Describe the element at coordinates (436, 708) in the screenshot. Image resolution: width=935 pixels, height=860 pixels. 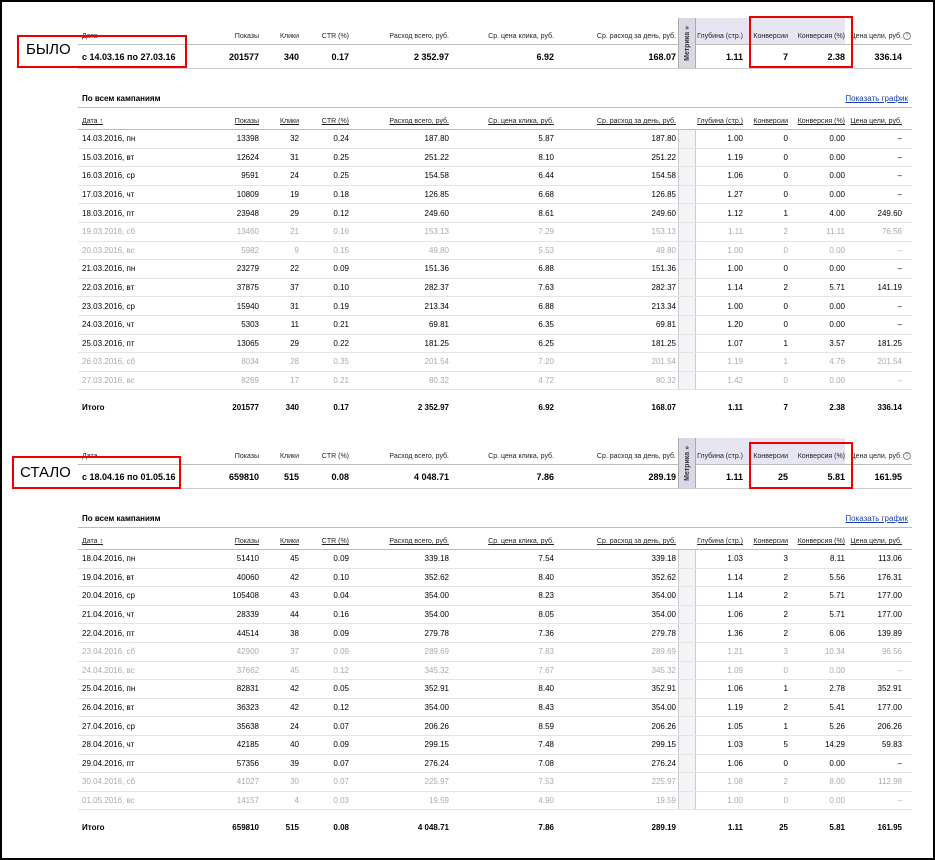
I see `cell-spend: 354.00` at that location.